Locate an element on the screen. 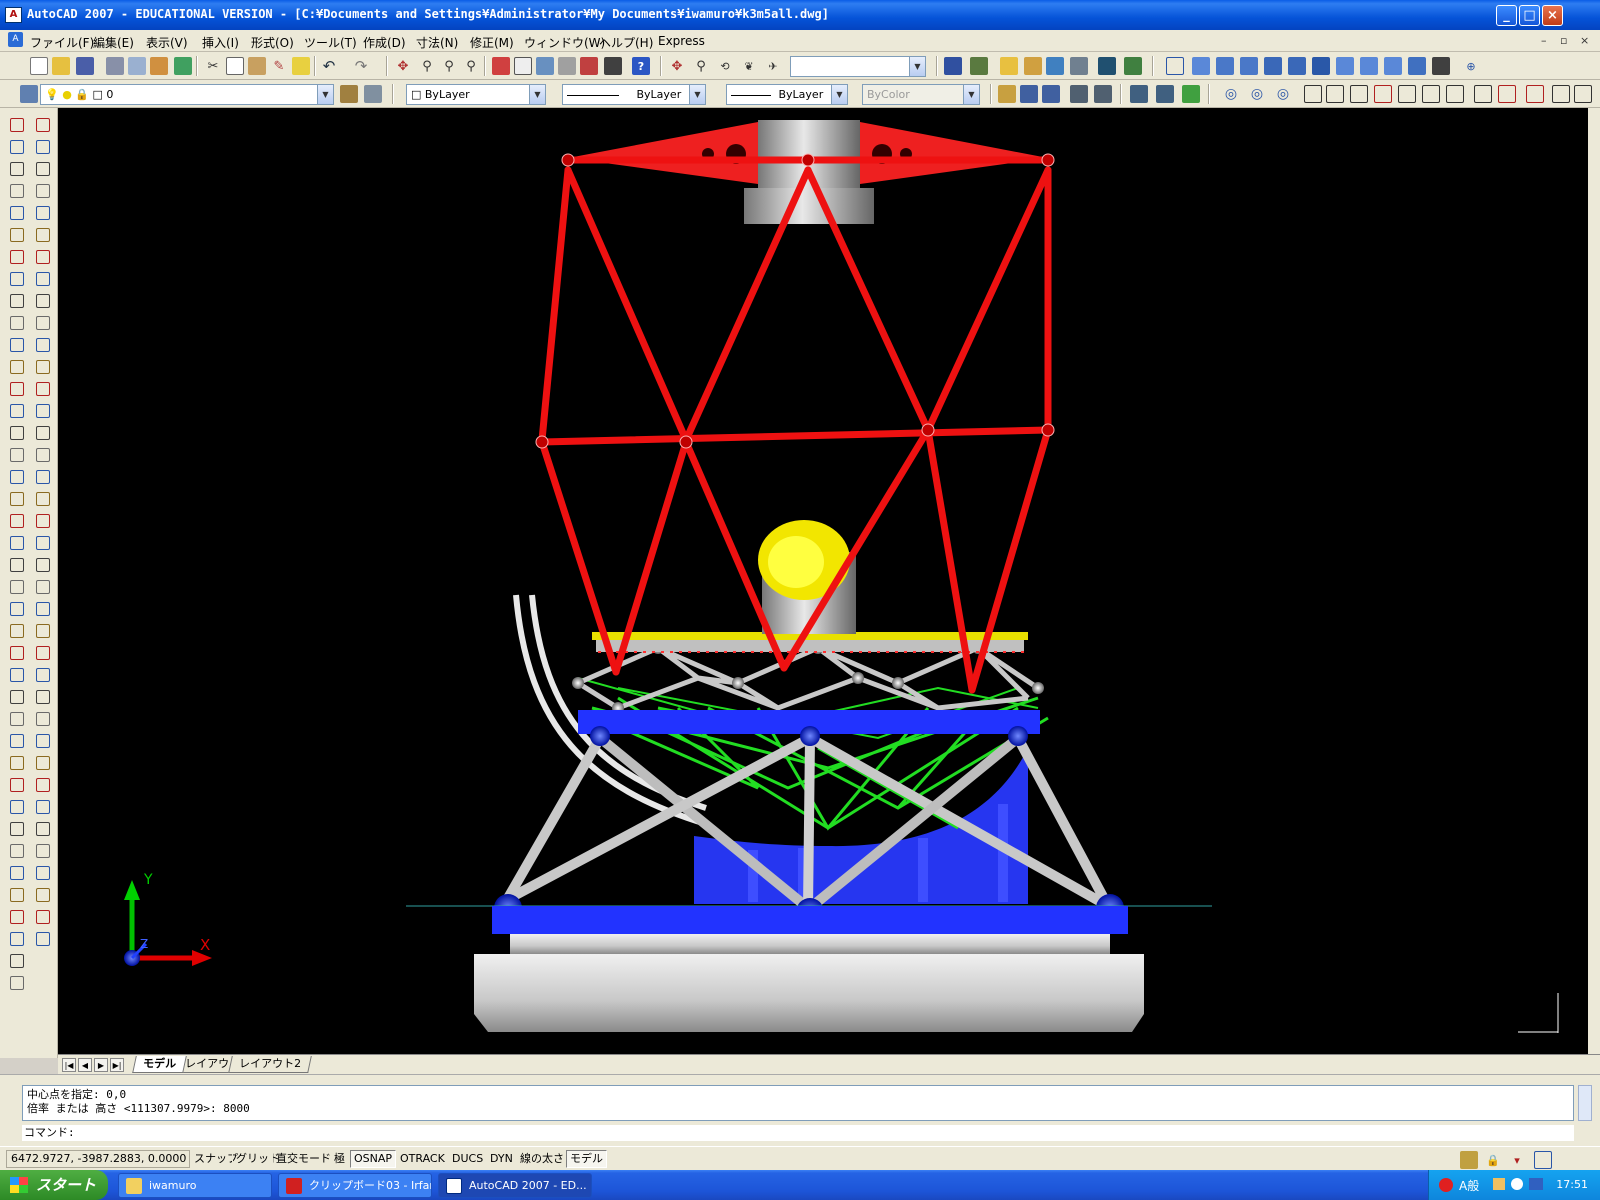  dim-angular-icon is located at coordinates (43, 279).